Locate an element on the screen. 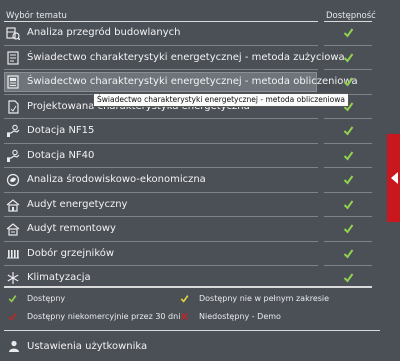 The width and height of the screenshot is (400, 361). user-icon is located at coordinates (14, 346).